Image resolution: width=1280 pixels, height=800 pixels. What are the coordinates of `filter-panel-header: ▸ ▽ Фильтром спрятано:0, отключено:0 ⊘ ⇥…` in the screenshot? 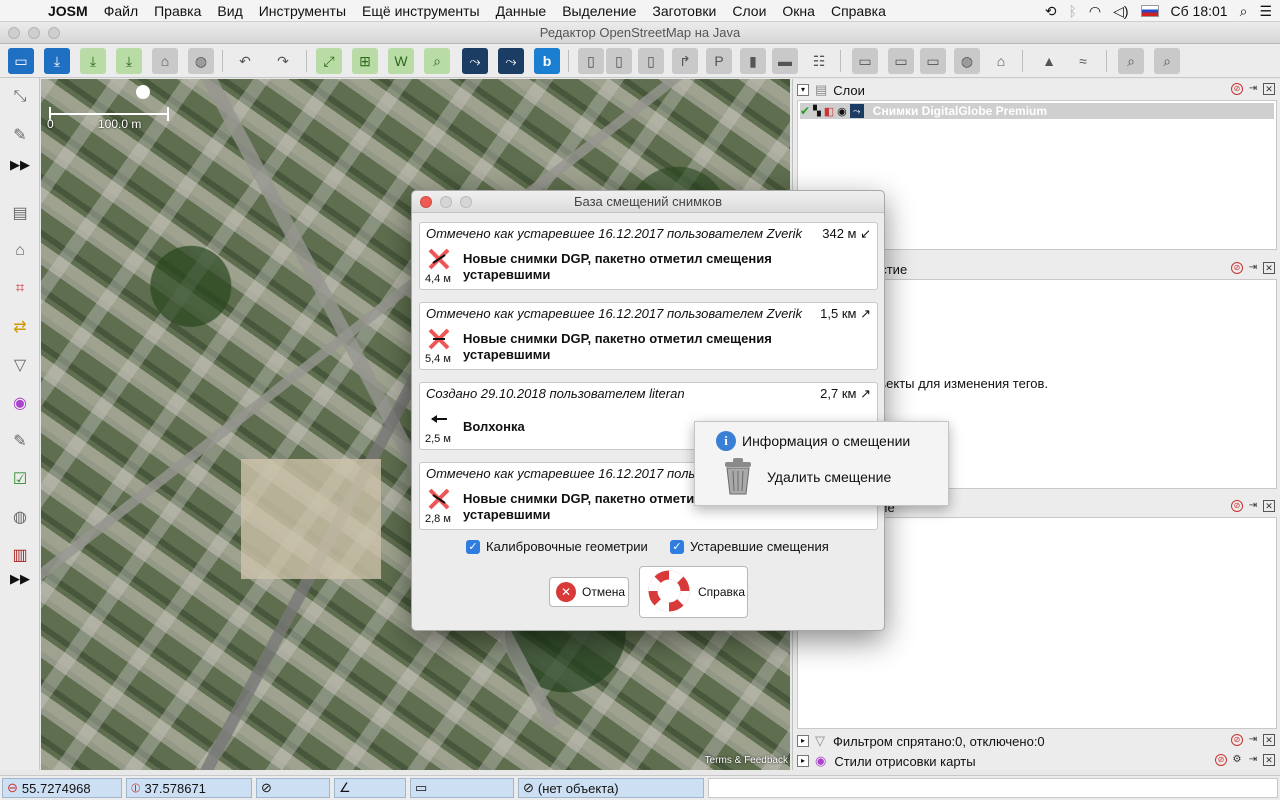 It's located at (1038, 741).